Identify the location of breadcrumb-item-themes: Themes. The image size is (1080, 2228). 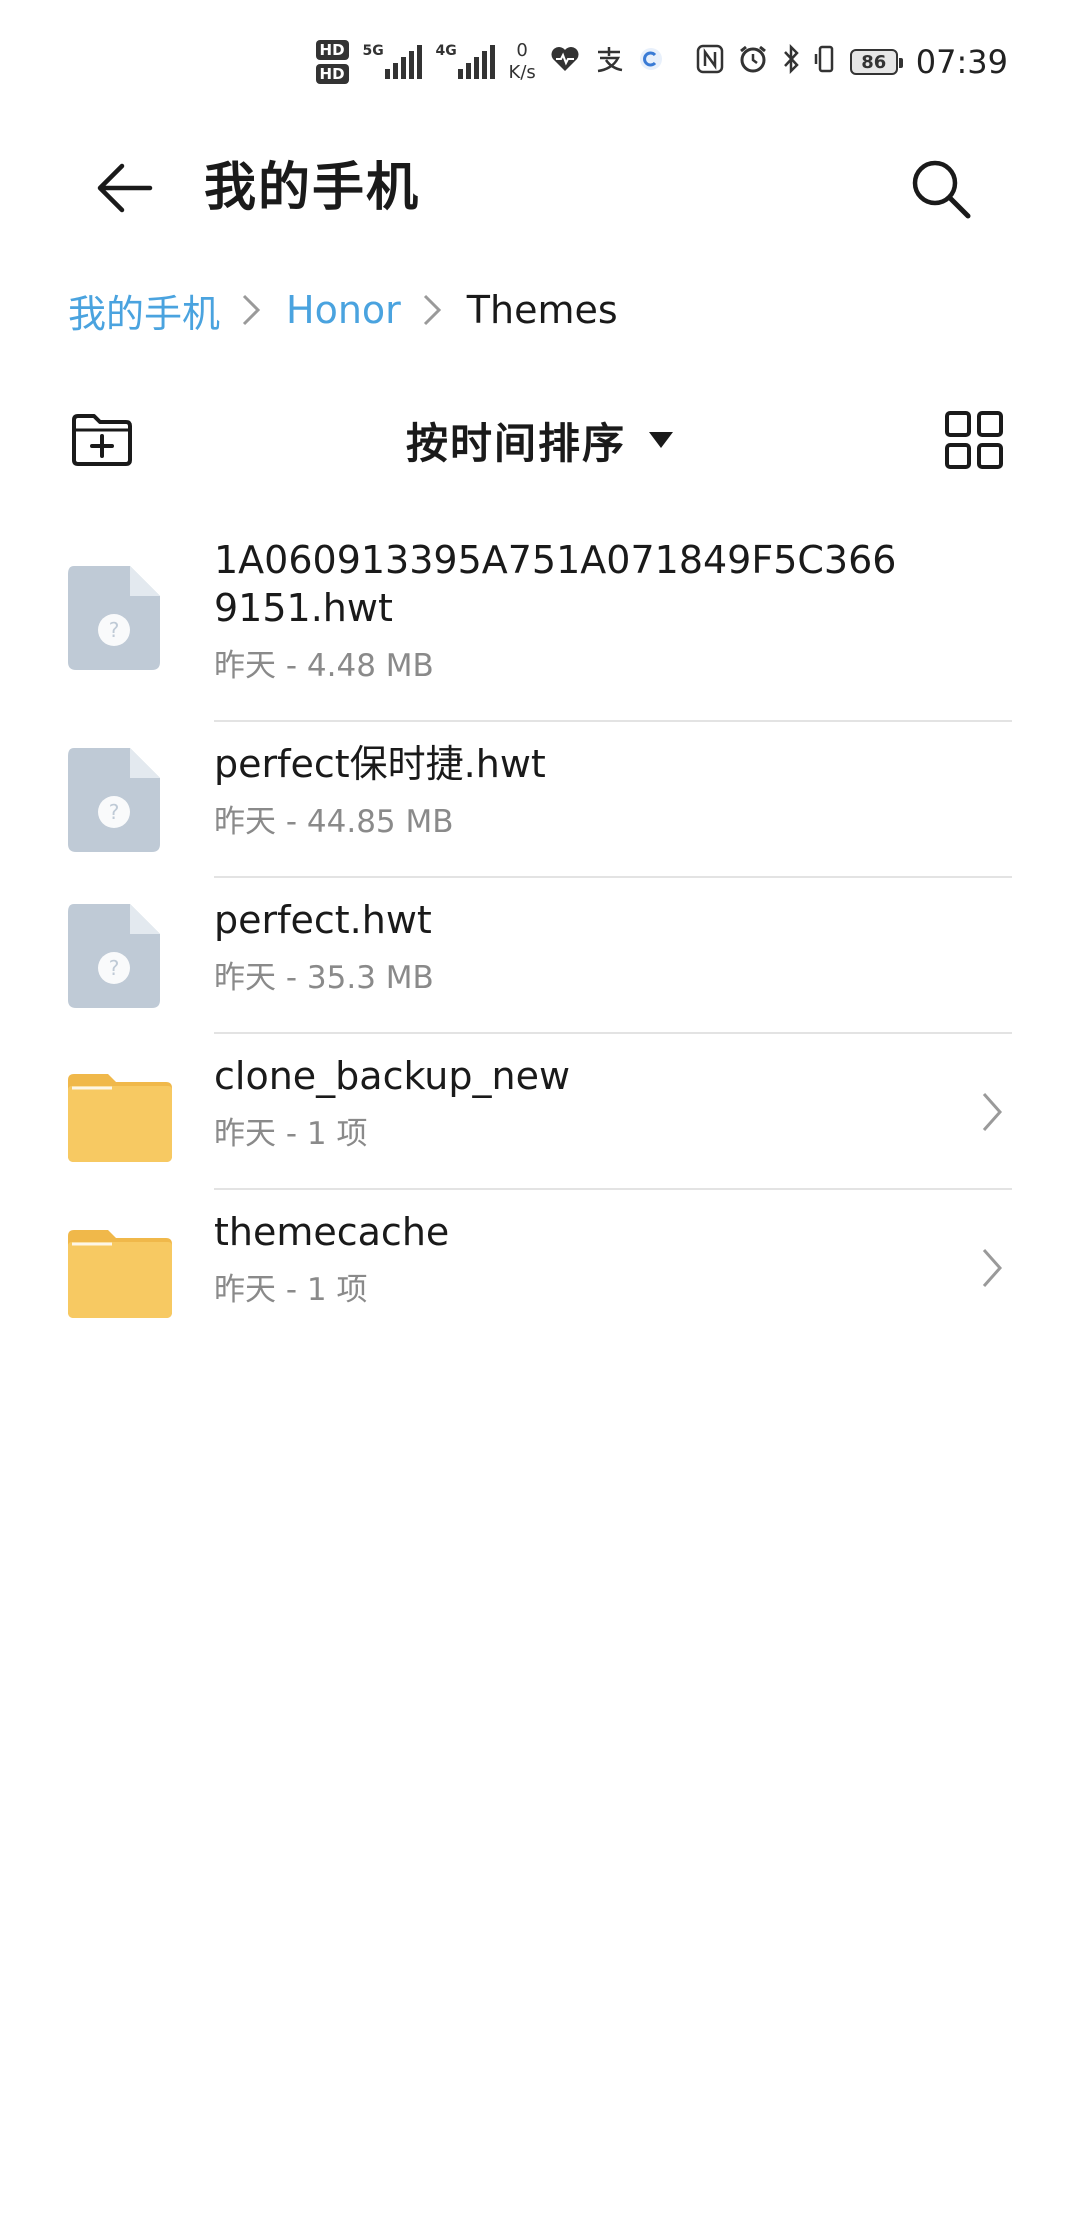
(542, 310).